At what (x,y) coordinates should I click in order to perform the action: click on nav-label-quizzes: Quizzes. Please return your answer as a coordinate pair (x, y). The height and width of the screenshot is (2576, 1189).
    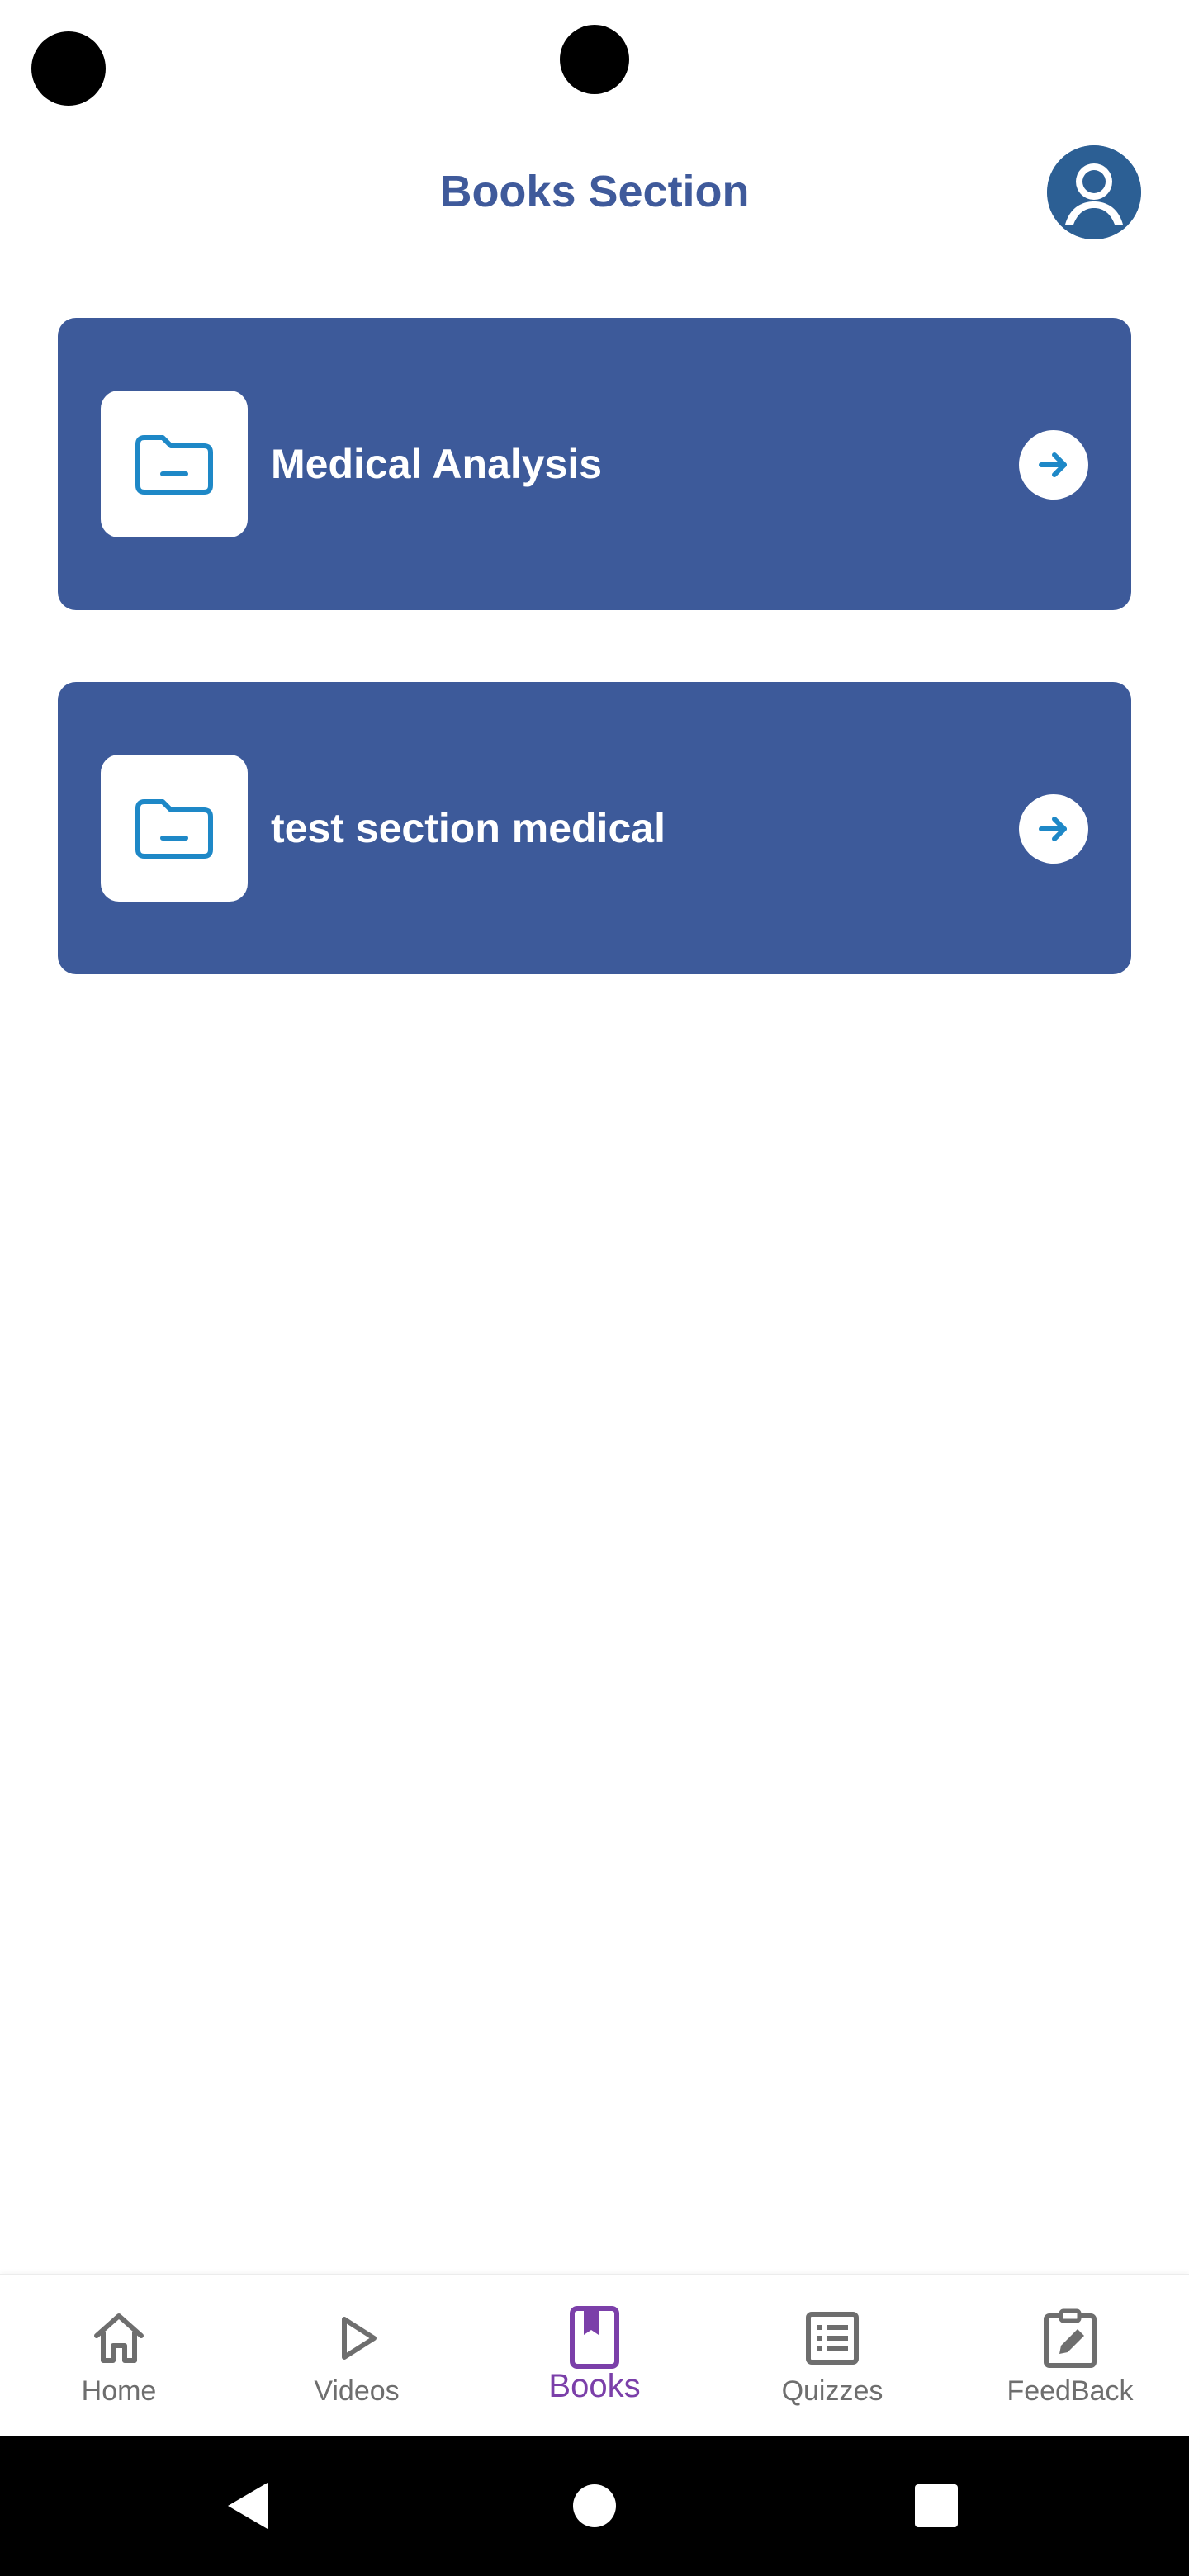
    Looking at the image, I should click on (832, 2391).